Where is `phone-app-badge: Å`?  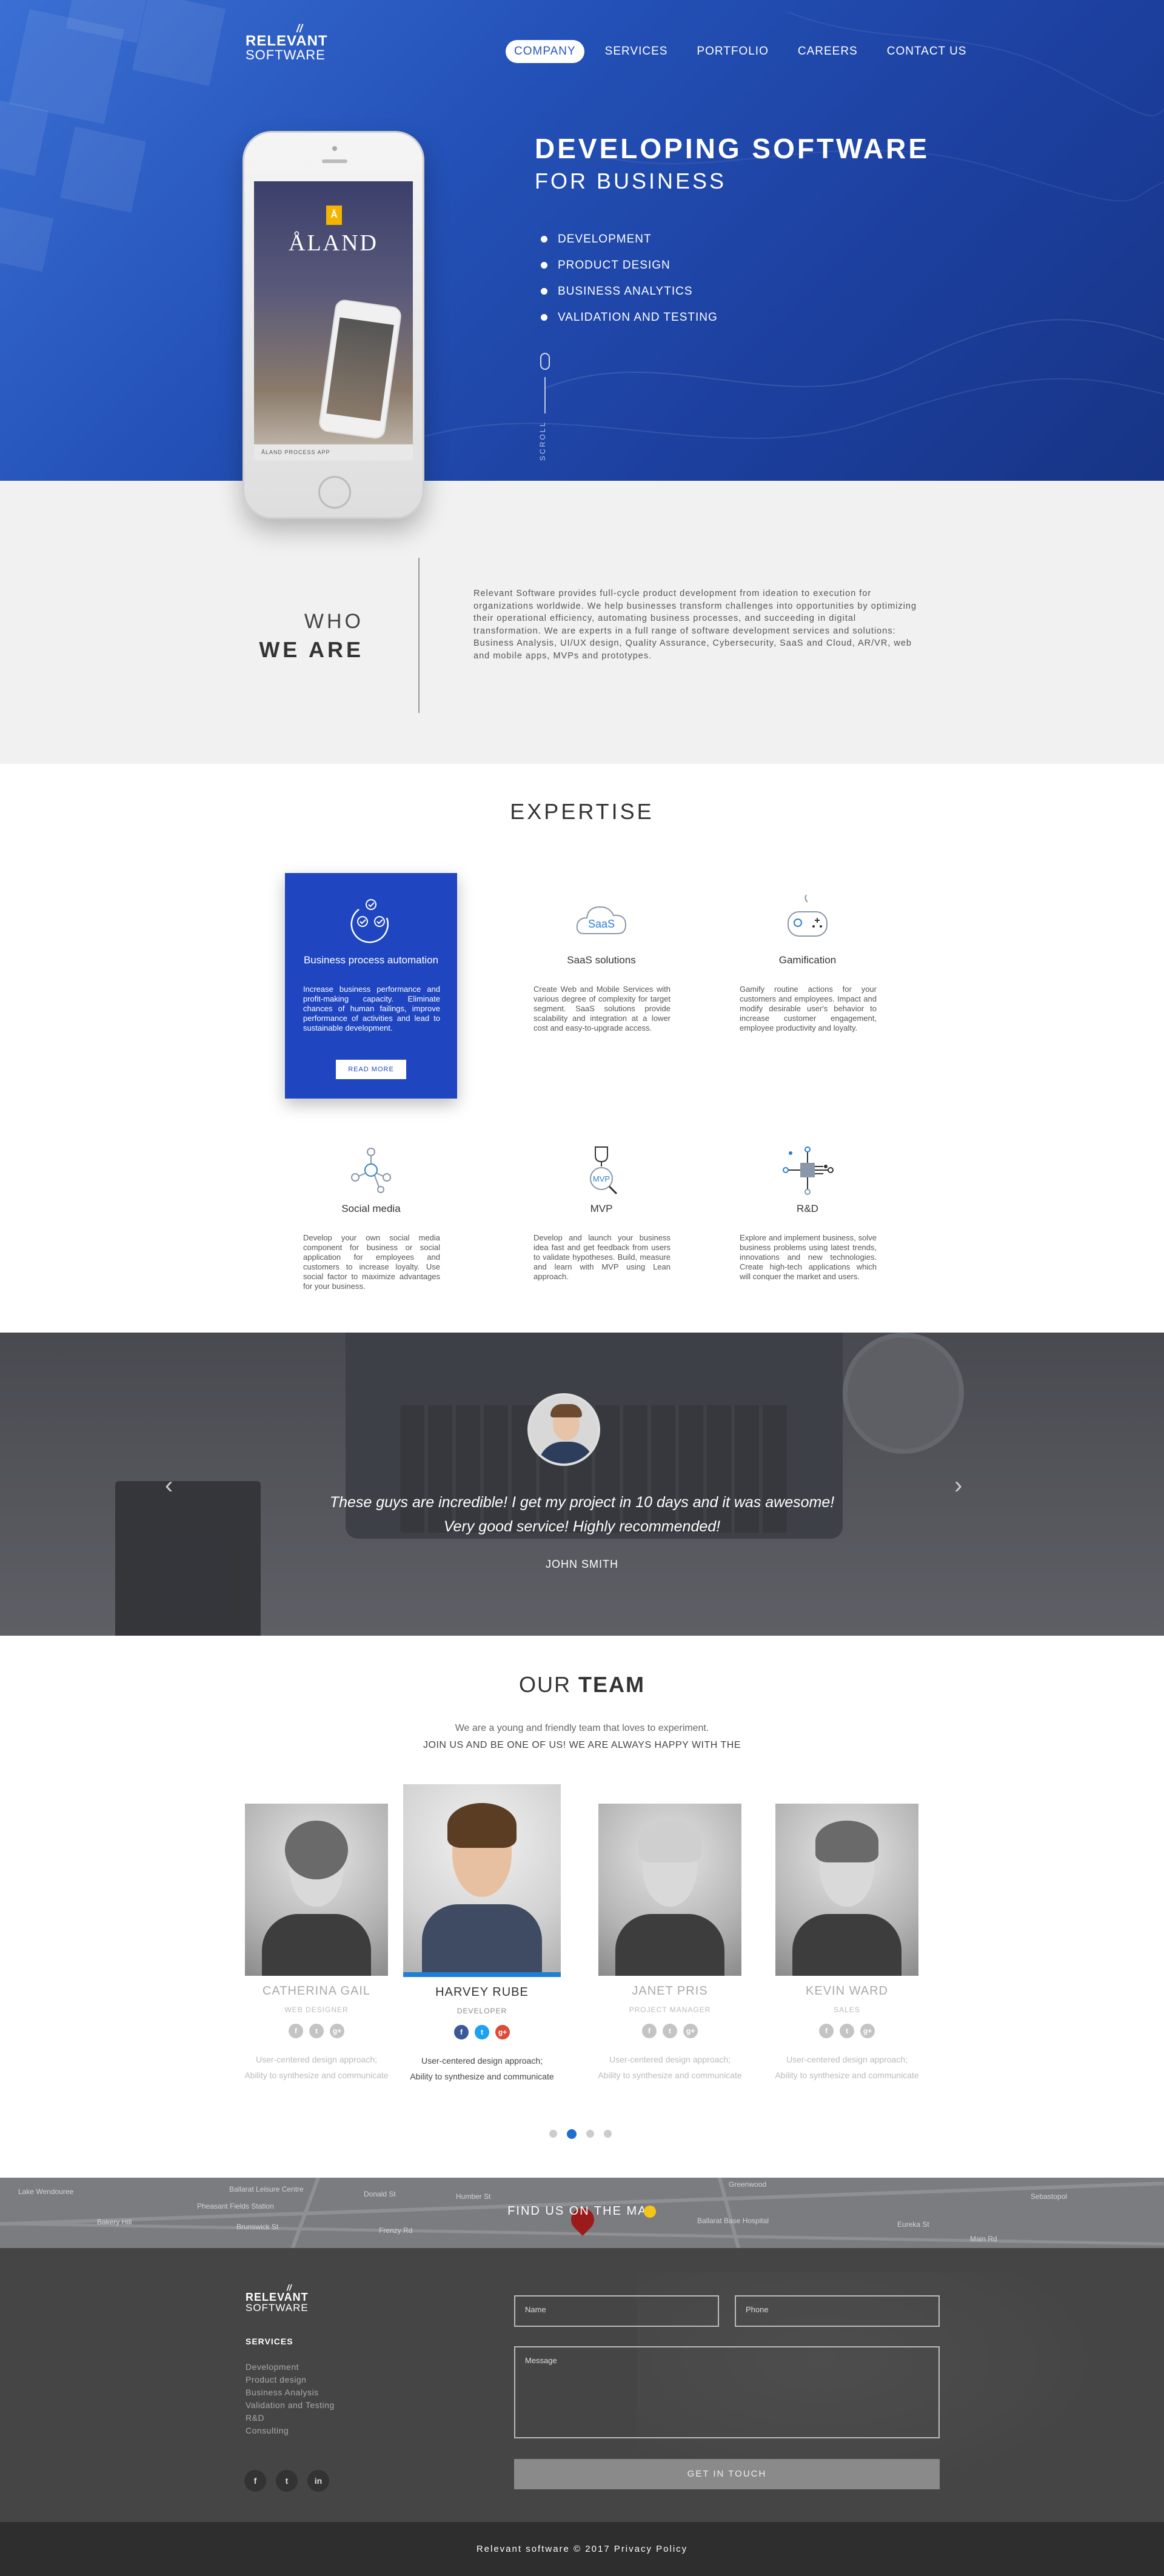 phone-app-badge: Å is located at coordinates (334, 215).